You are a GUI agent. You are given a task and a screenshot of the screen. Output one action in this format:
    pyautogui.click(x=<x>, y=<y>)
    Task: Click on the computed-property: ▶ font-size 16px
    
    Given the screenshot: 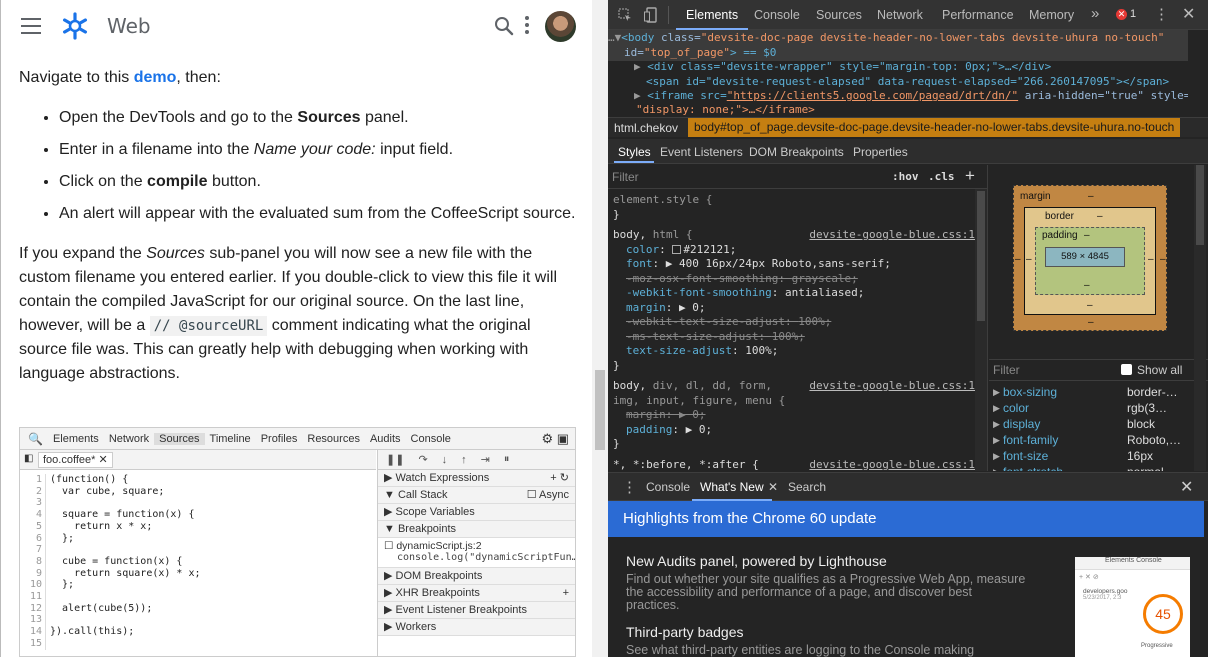 What is the action you would take?
    pyautogui.click(x=1098, y=456)
    